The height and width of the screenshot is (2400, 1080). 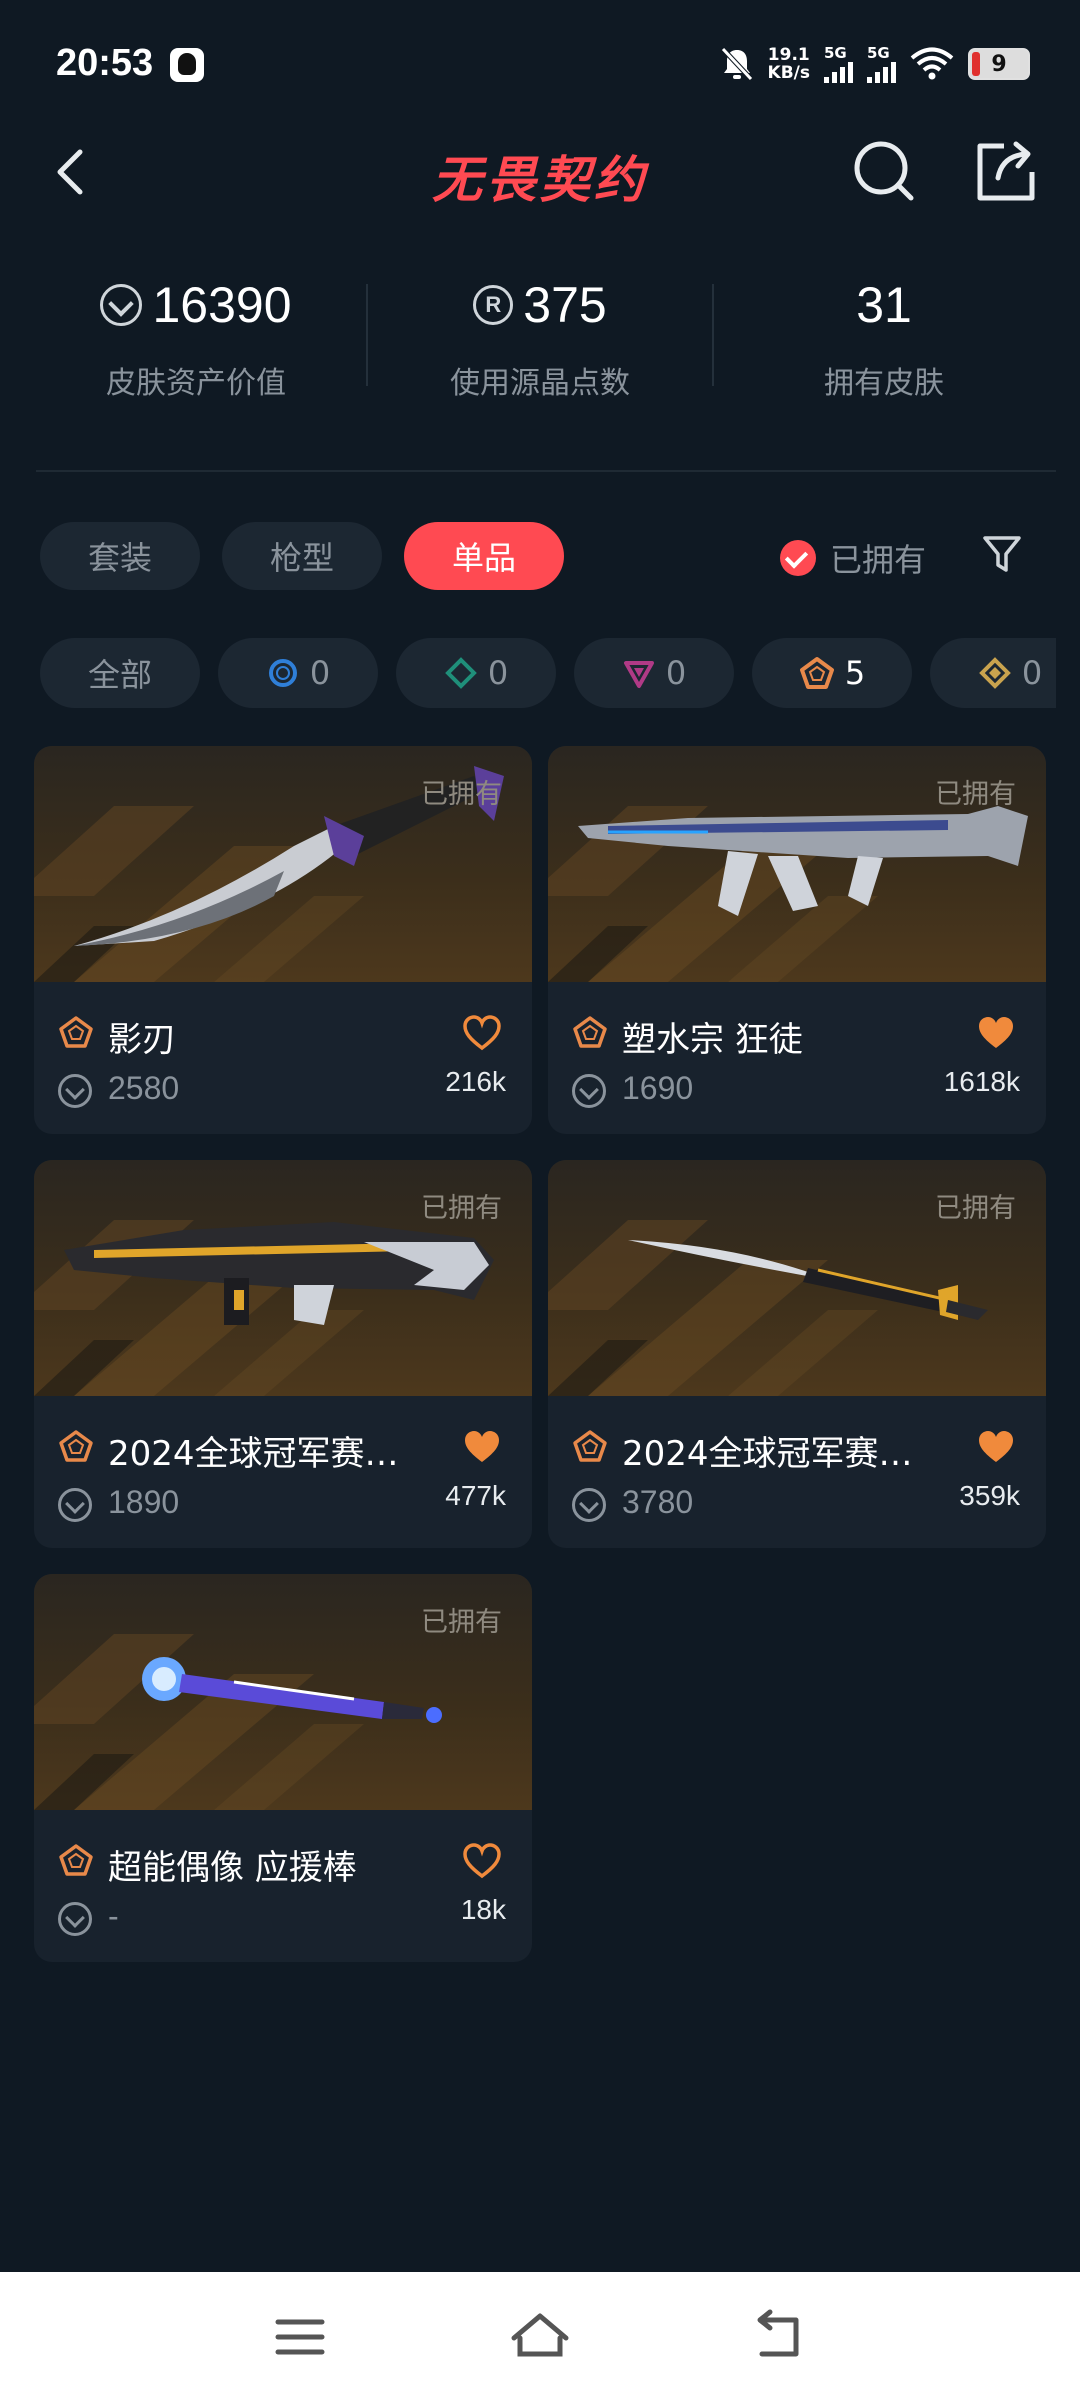 I want to click on filter-icon, so click(x=1002, y=554).